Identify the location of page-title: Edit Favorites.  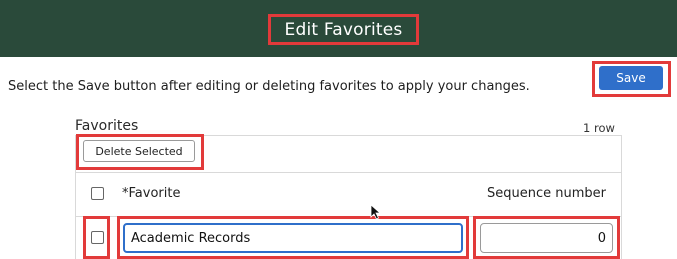
(343, 29).